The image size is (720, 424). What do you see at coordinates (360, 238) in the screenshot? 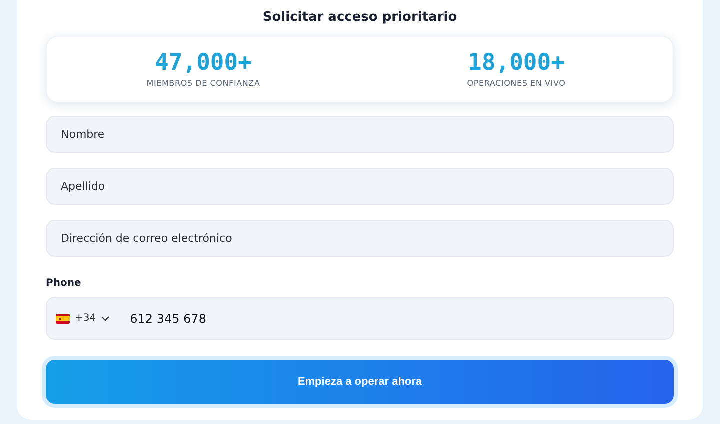
I see `text-field: Dirección de correo electrónico` at bounding box center [360, 238].